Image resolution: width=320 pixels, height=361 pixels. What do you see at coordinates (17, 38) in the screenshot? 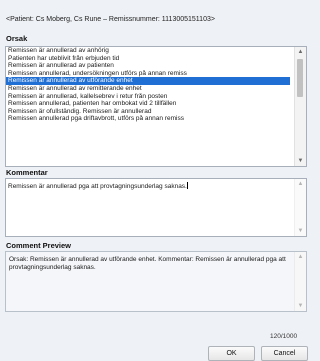
I see `orsak-label: Orsak` at bounding box center [17, 38].